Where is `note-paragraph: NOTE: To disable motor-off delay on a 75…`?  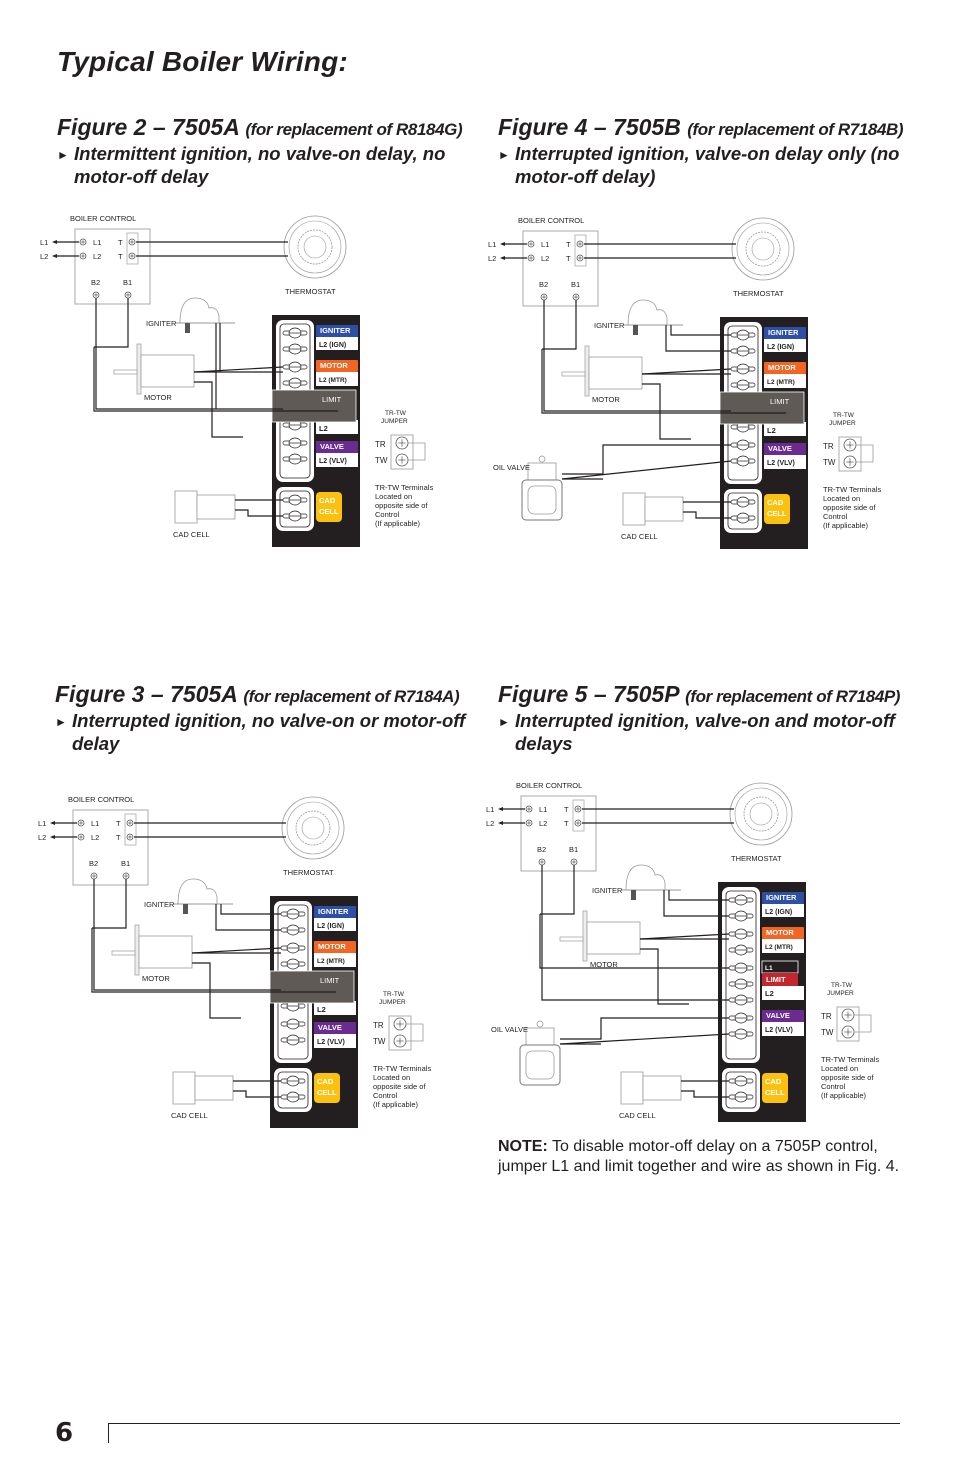
note-paragraph: NOTE: To disable motor-off delay on a 75… is located at coordinates (713, 1157).